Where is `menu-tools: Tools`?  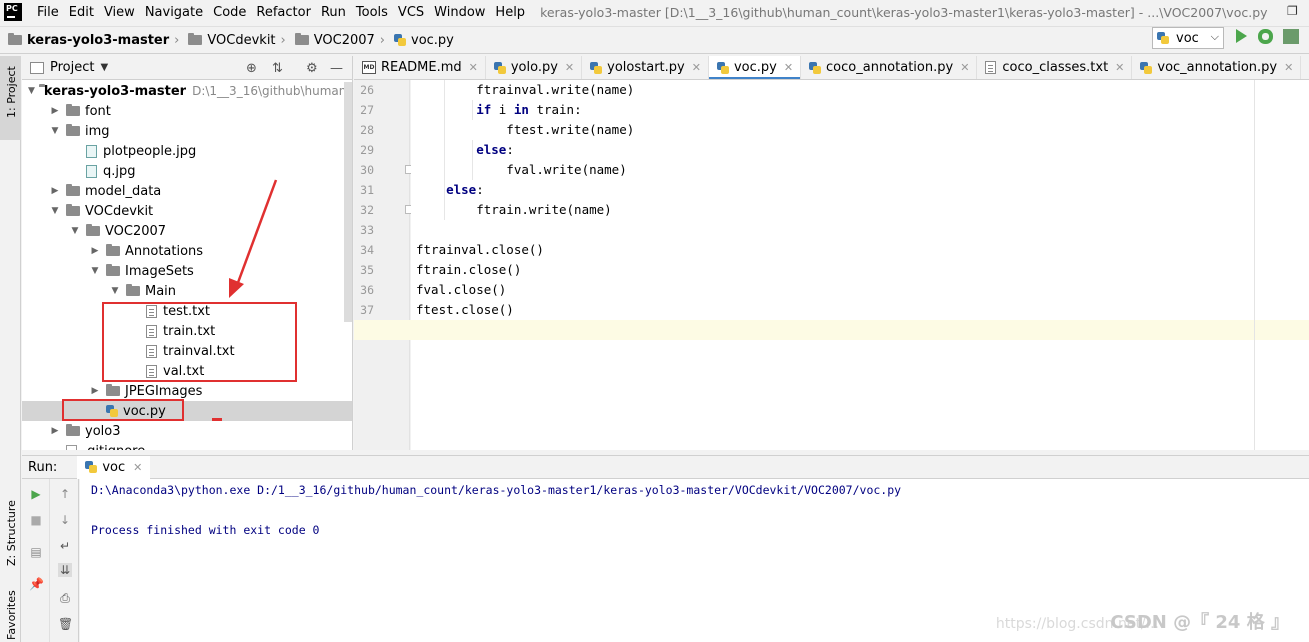
menu-tools: Tools is located at coordinates (372, 12).